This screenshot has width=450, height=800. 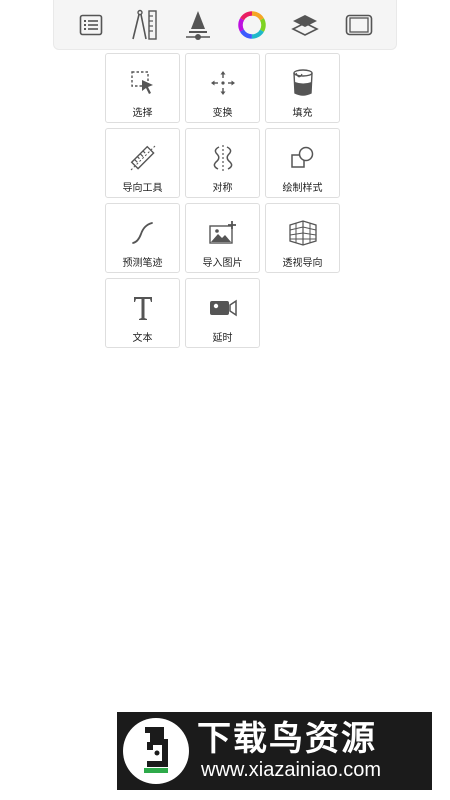 I want to click on xiazainiao-logo, so click(x=156, y=751).